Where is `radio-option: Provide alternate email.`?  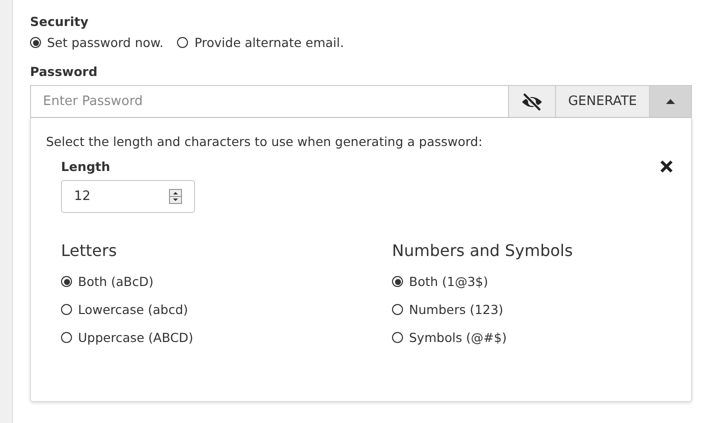 radio-option: Provide alternate email. is located at coordinates (260, 42).